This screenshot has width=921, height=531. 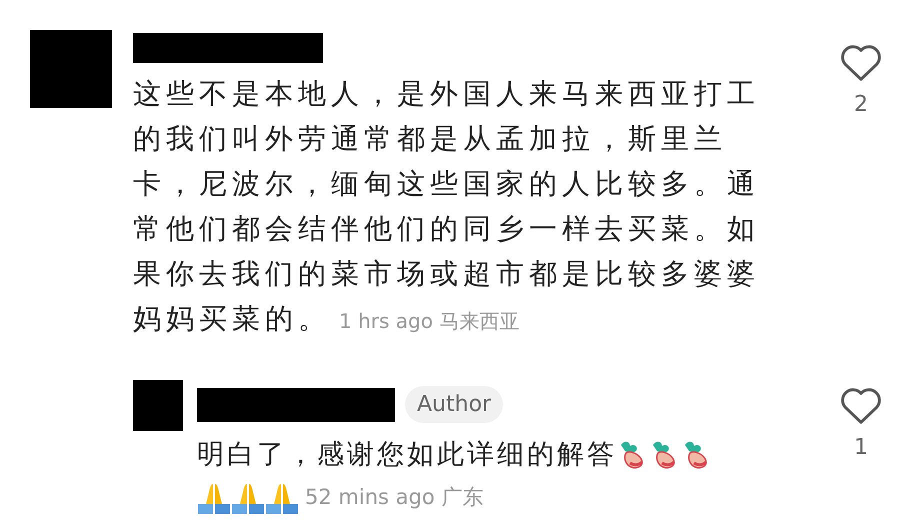 I want to click on reply-text: 明白了，感谢您如此详细的解答, so click(x=407, y=455).